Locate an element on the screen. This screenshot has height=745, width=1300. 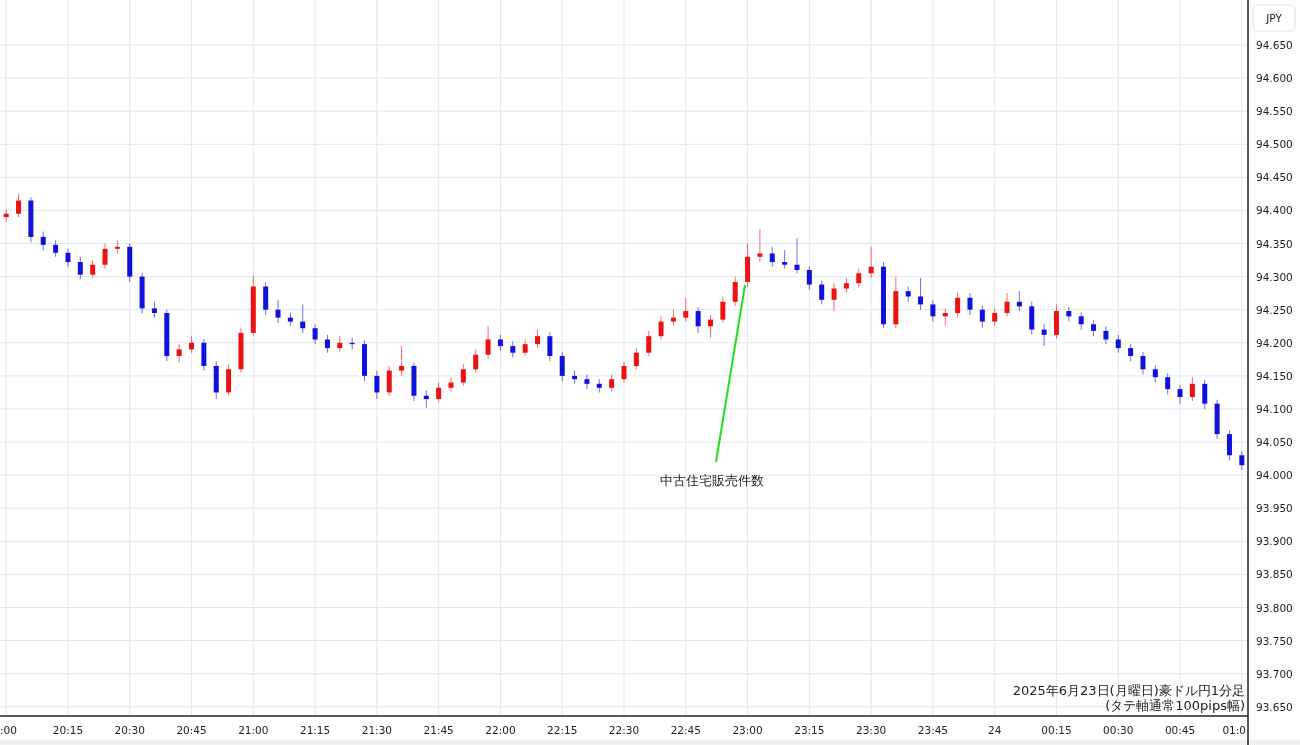
time-label: 23:45 is located at coordinates (933, 730).